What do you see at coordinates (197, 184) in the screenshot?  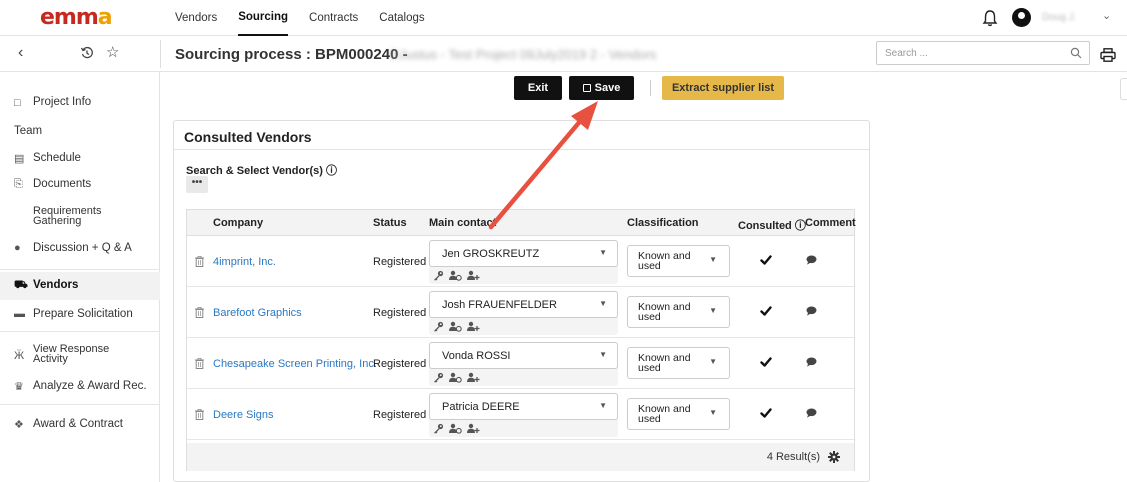 I see `more-options-button: •••` at bounding box center [197, 184].